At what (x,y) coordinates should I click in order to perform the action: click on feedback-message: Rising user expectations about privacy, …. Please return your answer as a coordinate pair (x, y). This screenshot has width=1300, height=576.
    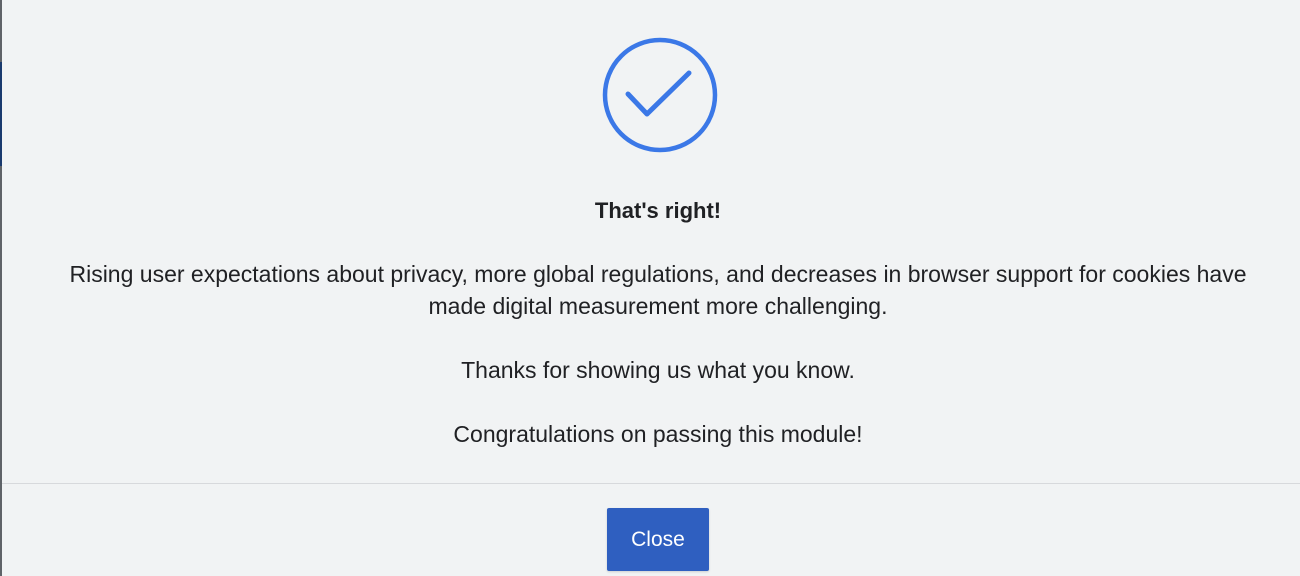
    Looking at the image, I should click on (658, 290).